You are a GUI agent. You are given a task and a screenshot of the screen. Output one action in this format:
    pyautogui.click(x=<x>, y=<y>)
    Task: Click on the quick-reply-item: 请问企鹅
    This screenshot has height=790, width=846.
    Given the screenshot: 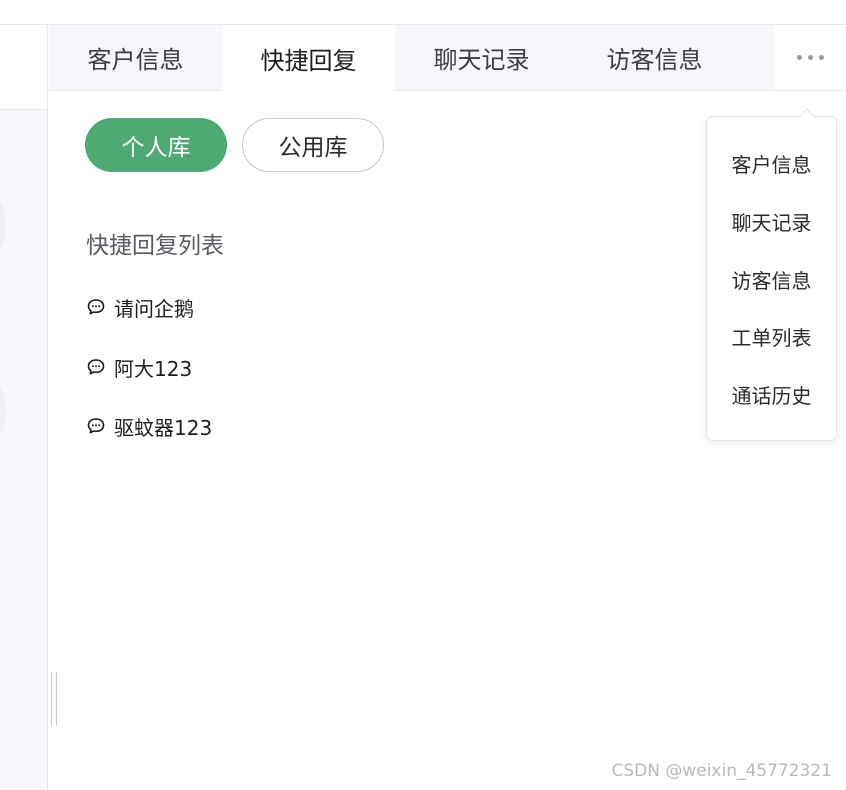 What is the action you would take?
    pyautogui.click(x=140, y=307)
    